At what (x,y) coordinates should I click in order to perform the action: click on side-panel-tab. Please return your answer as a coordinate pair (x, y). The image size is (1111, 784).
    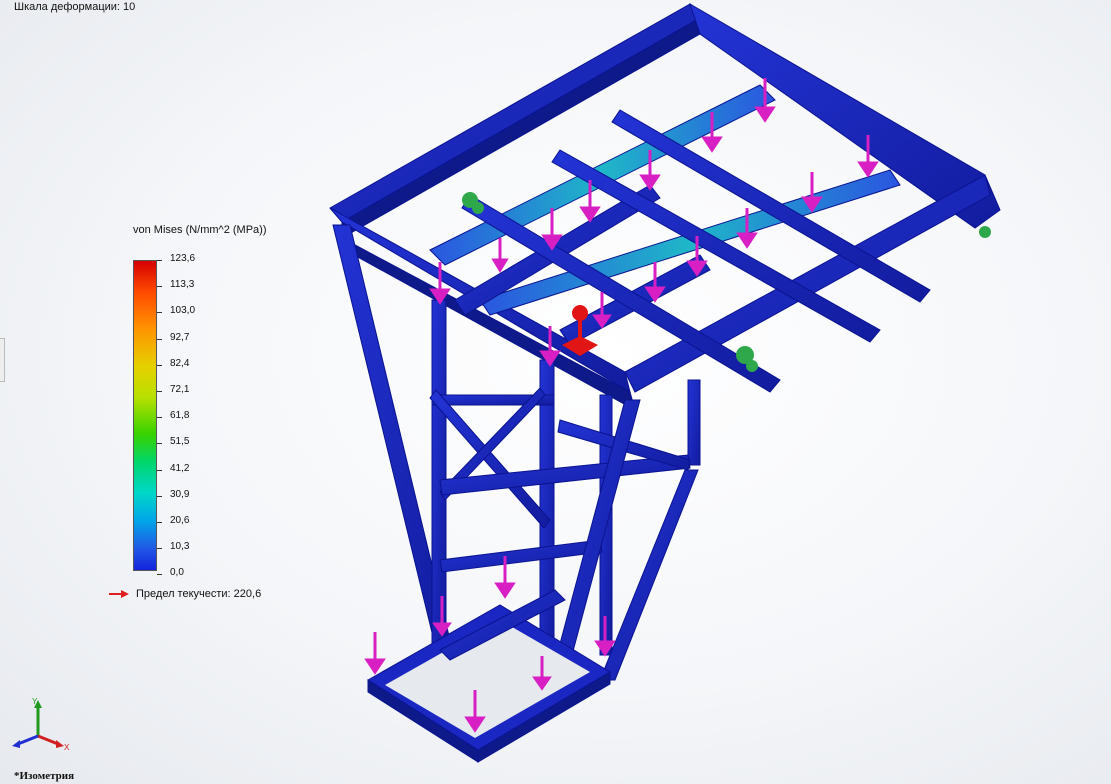
    Looking at the image, I should click on (2, 360).